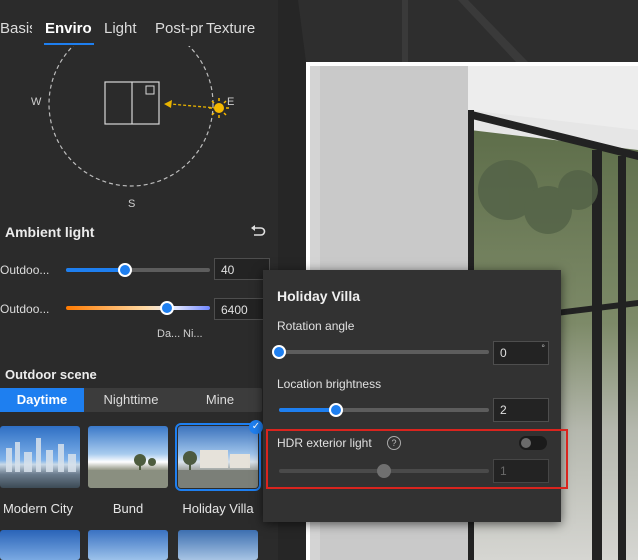 The image size is (638, 560). I want to click on tab-light: Light, so click(125, 28).